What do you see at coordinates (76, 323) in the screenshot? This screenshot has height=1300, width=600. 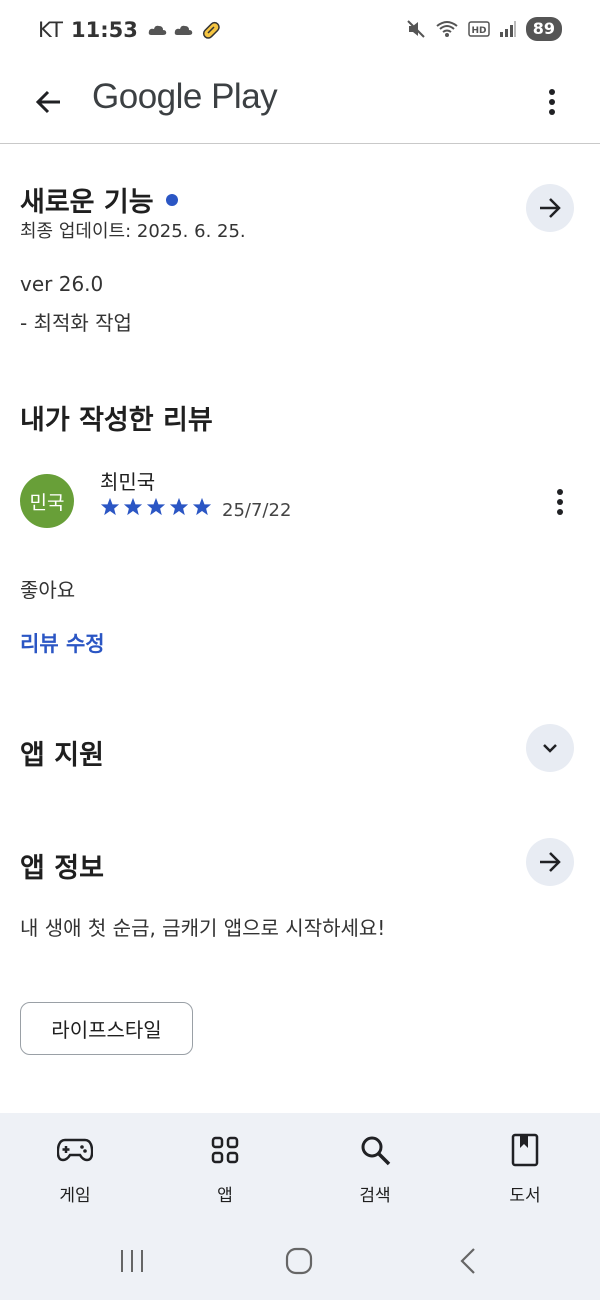 I see `release-note: - 최적화 작업` at bounding box center [76, 323].